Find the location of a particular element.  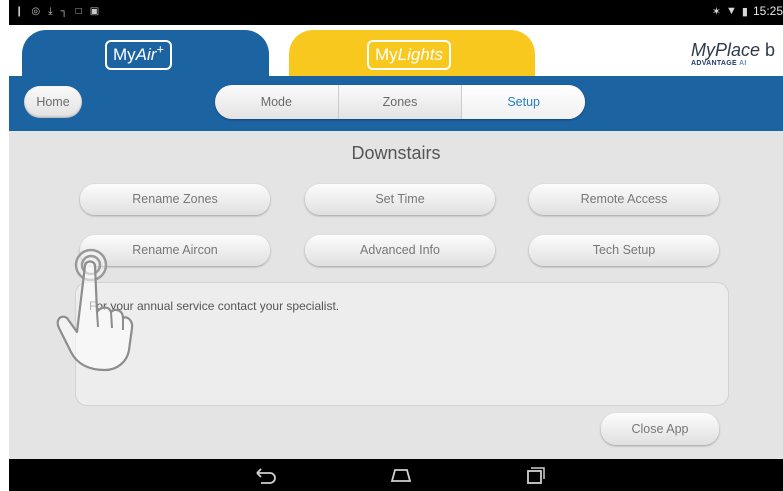

set-time-button: Set Time is located at coordinates (400, 199).